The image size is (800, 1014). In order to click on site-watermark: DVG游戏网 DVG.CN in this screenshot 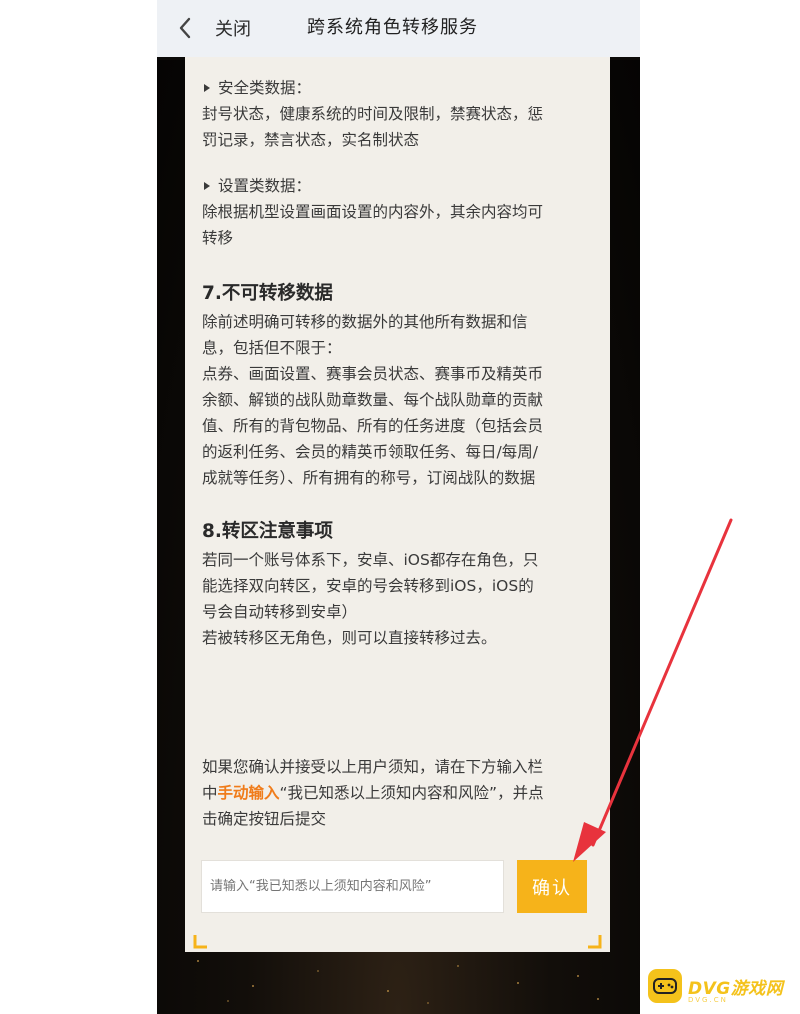, I will do `click(715, 986)`.